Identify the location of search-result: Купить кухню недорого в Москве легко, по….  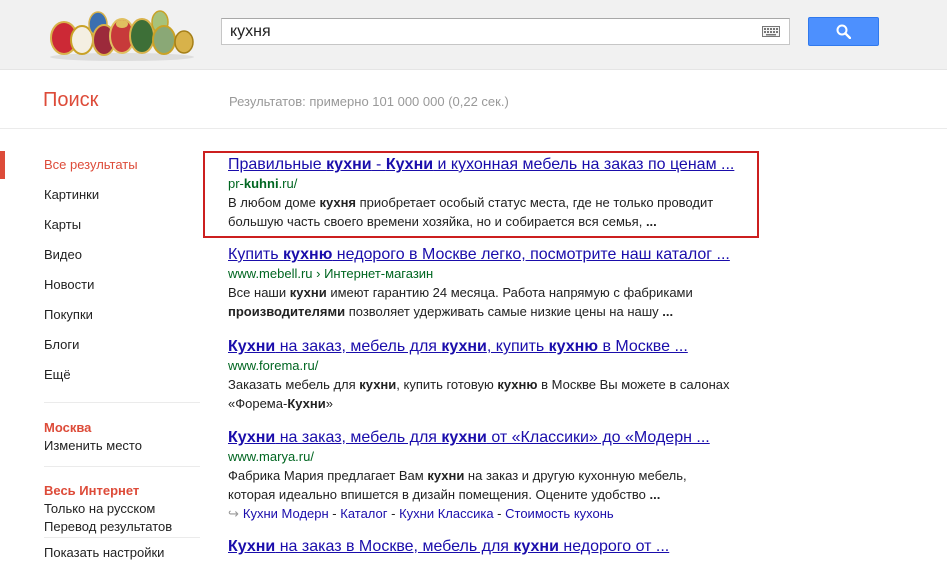
(479, 282).